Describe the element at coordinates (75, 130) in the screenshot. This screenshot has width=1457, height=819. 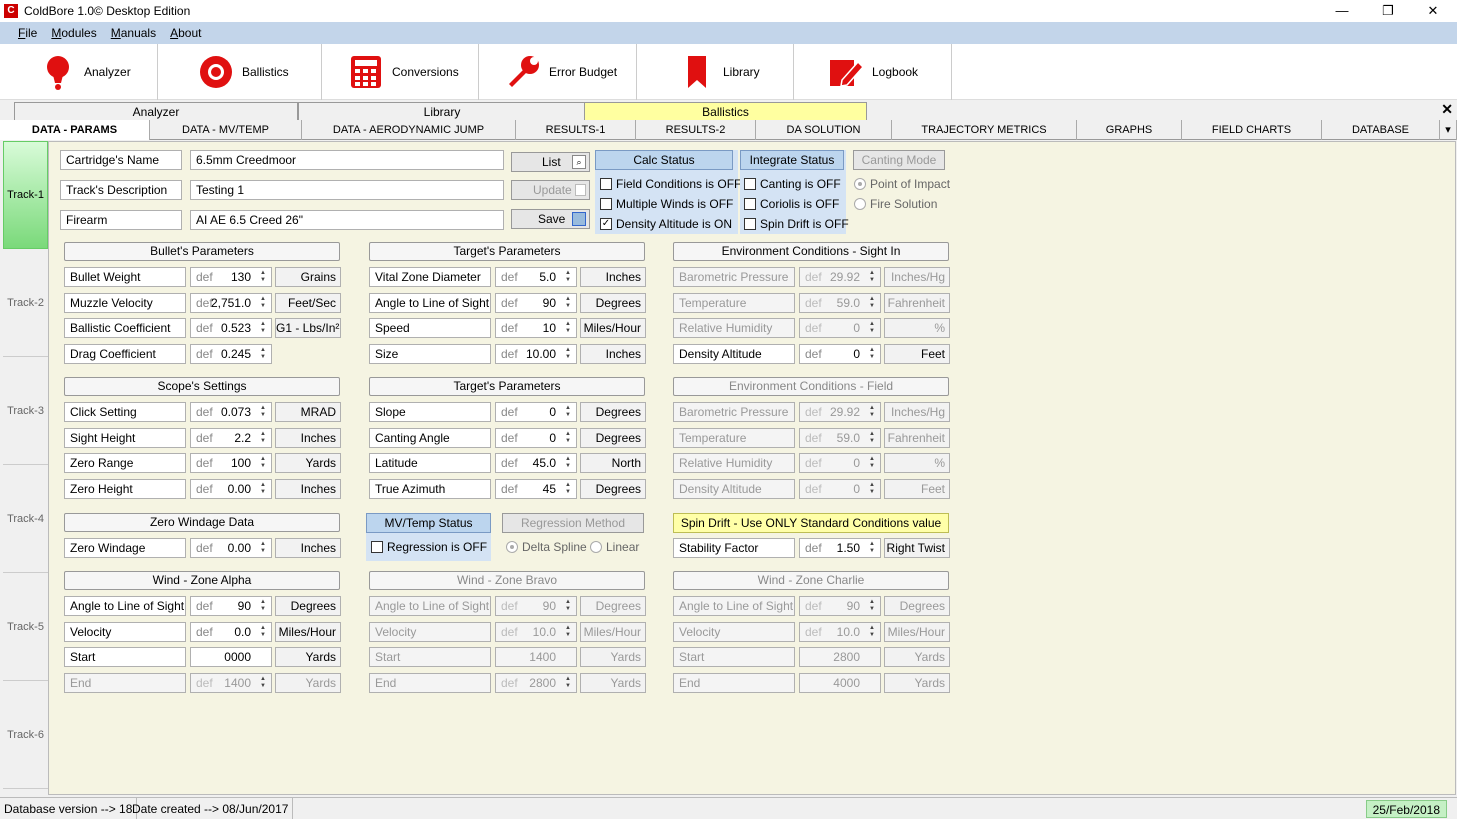
I see `tab-data-params: DATA - PARAMS` at that location.